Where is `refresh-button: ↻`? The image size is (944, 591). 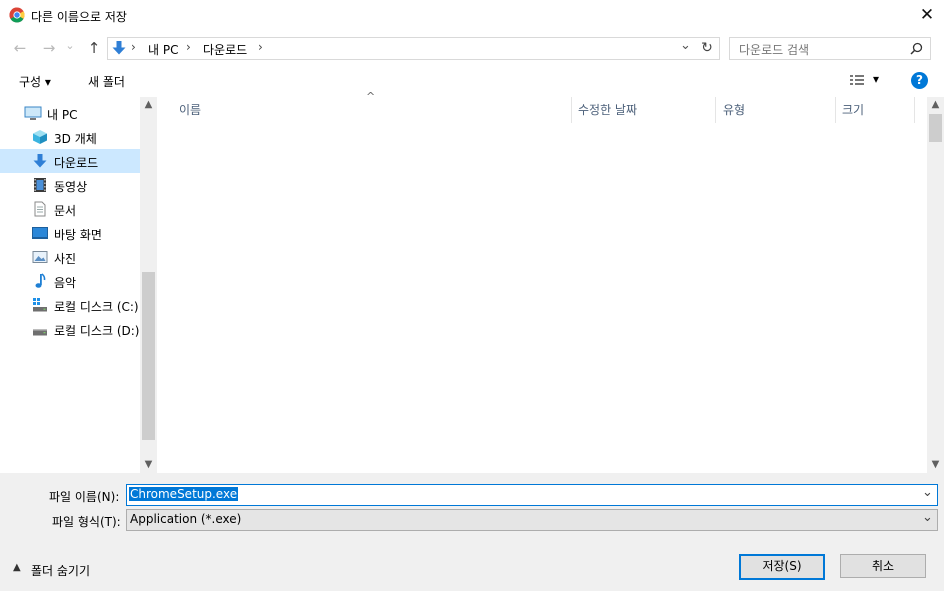
refresh-button: ↻ is located at coordinates (707, 48).